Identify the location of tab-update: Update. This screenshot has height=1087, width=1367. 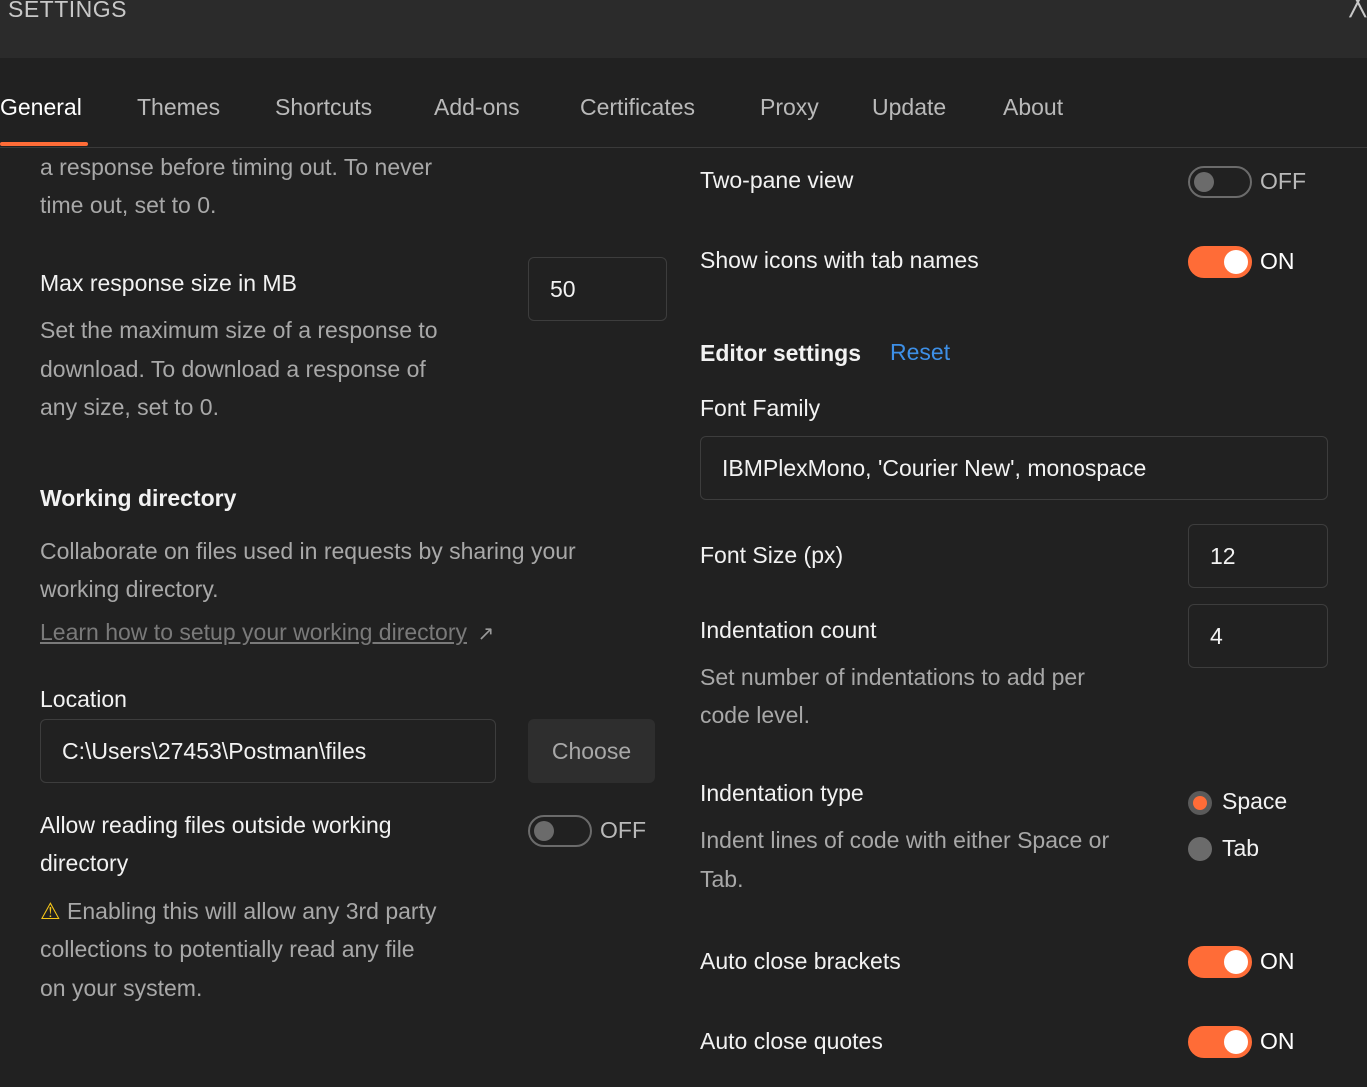
(909, 107).